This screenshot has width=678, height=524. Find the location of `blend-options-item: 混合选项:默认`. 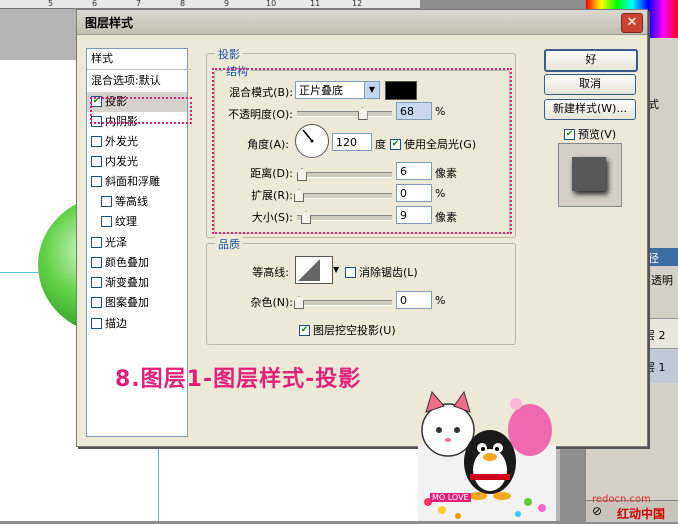

blend-options-item: 混合选项:默认 is located at coordinates (139, 81).